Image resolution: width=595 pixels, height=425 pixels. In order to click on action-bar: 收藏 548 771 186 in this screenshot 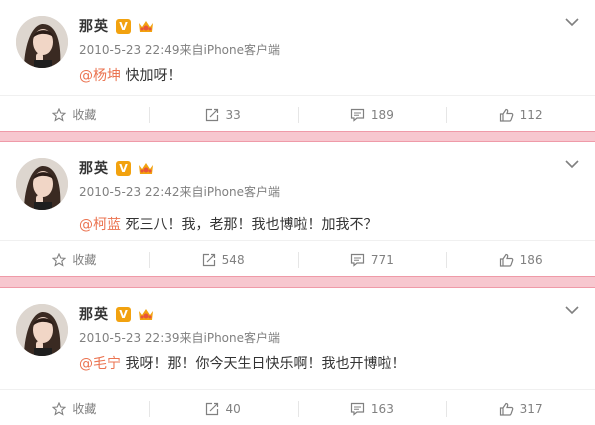, I will do `click(297, 259)`.